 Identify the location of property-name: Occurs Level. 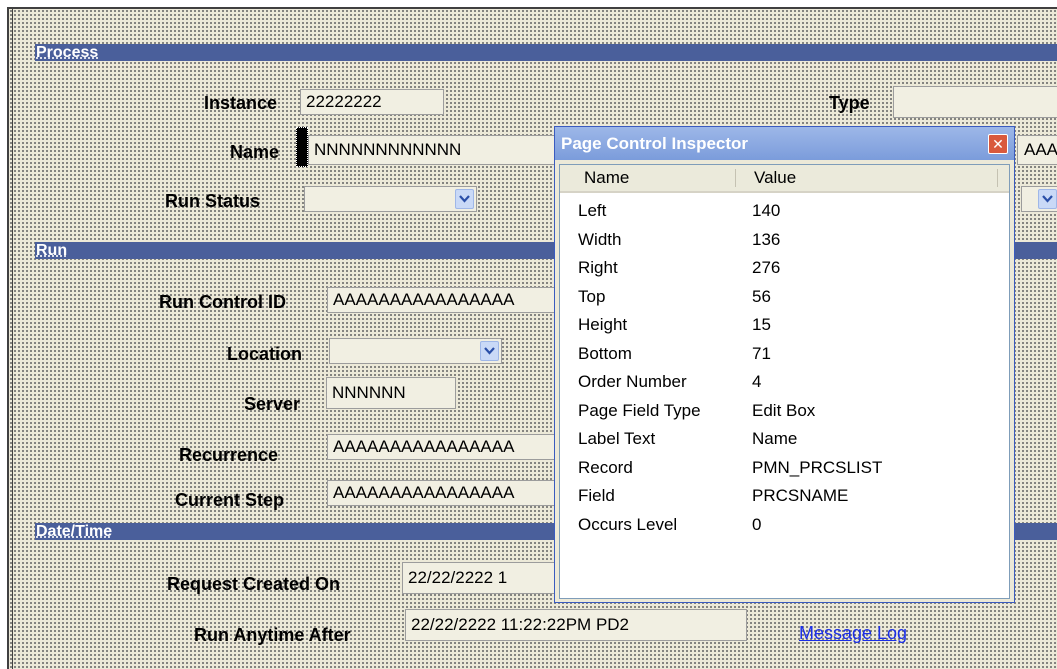
(628, 524).